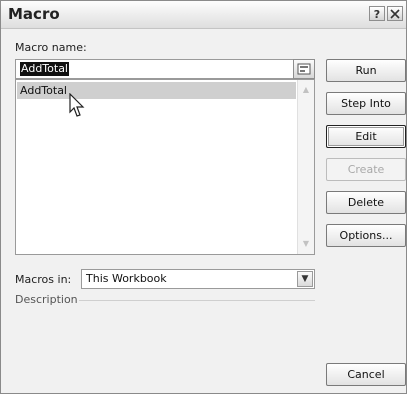 This screenshot has width=407, height=394. Describe the element at coordinates (366, 169) in the screenshot. I see `create-button: Create` at that location.